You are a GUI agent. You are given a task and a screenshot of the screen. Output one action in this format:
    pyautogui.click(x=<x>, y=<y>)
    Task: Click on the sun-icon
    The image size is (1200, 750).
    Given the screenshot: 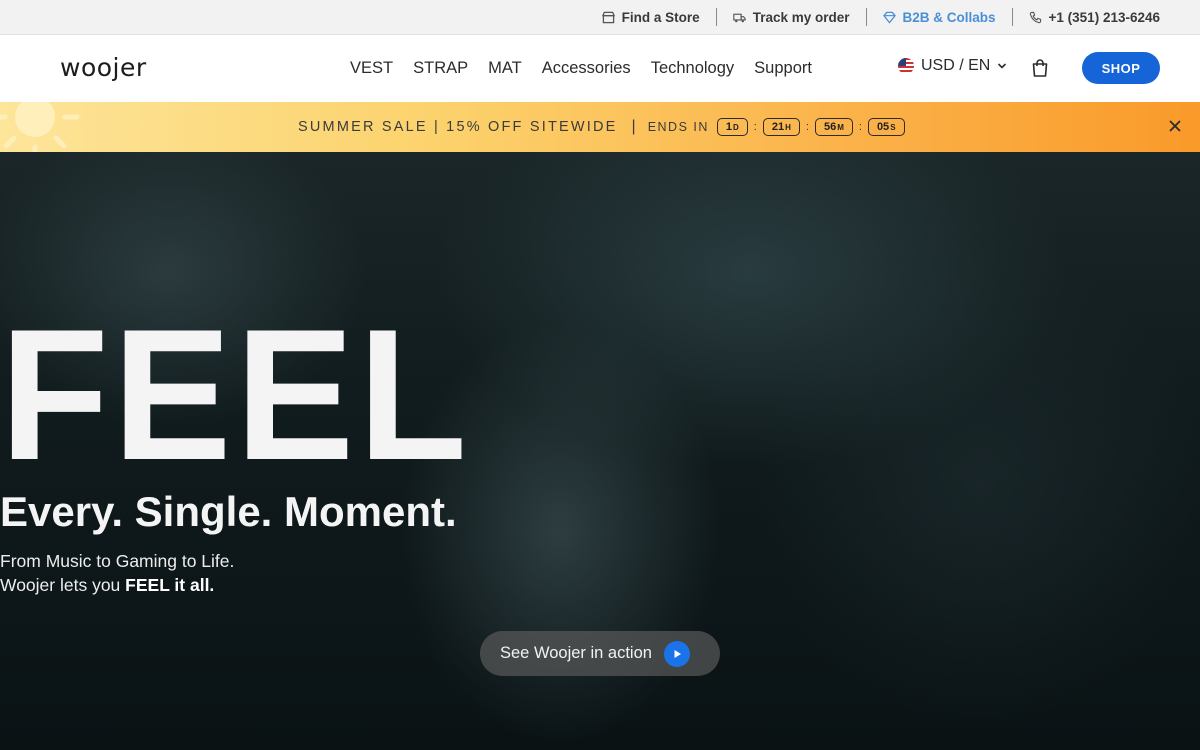 What is the action you would take?
    pyautogui.click(x=40, y=127)
    